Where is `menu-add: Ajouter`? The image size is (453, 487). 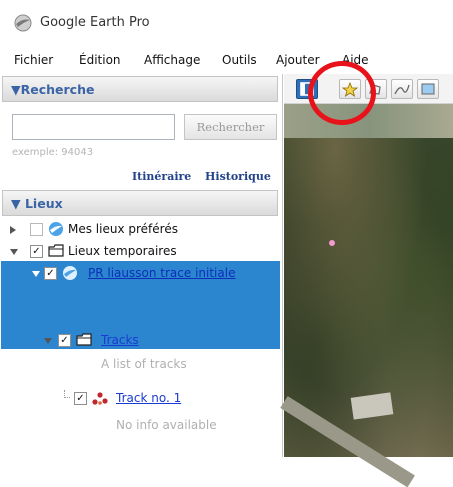
menu-add: Ajouter is located at coordinates (298, 60).